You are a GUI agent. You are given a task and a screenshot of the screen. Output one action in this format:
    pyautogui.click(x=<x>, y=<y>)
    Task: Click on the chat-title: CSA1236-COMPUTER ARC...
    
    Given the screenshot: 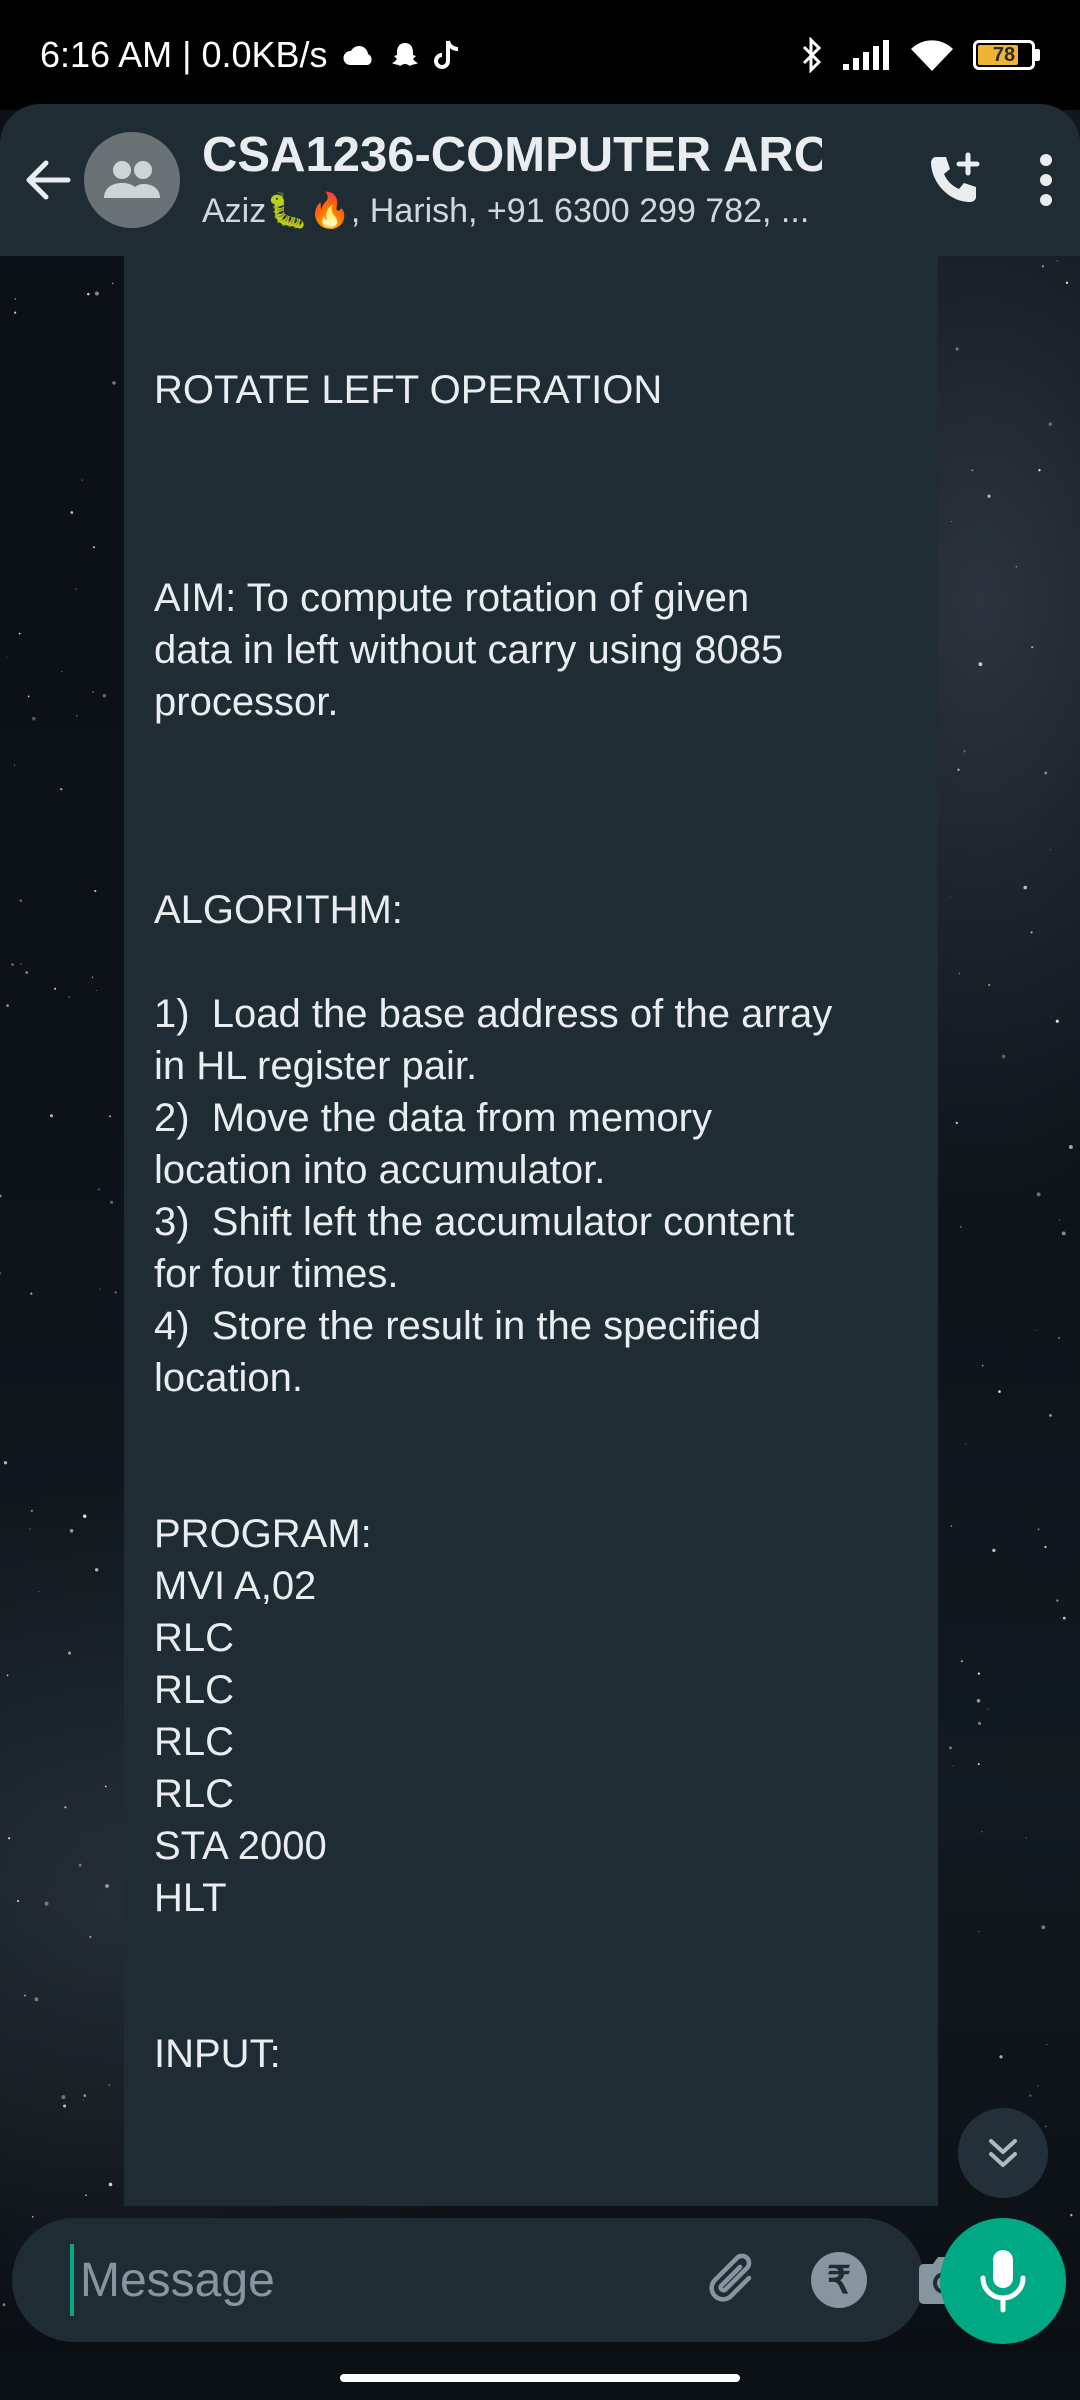 What is the action you would take?
    pyautogui.click(x=512, y=156)
    